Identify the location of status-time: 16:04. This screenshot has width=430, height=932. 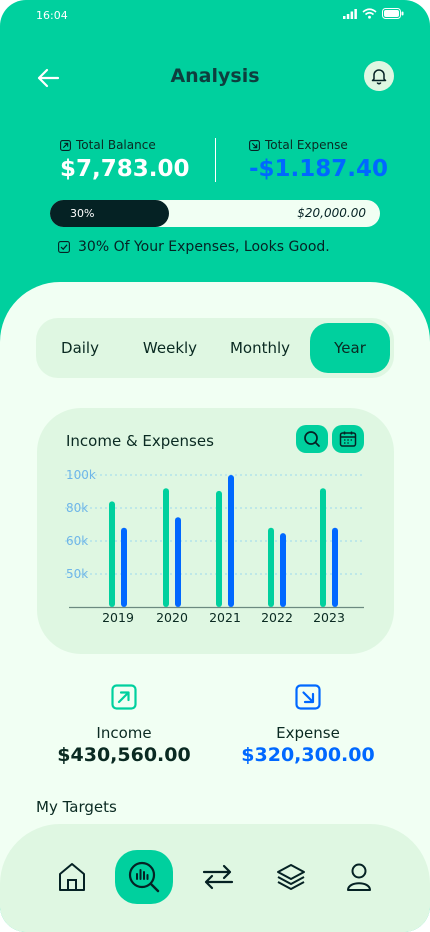
(52, 15).